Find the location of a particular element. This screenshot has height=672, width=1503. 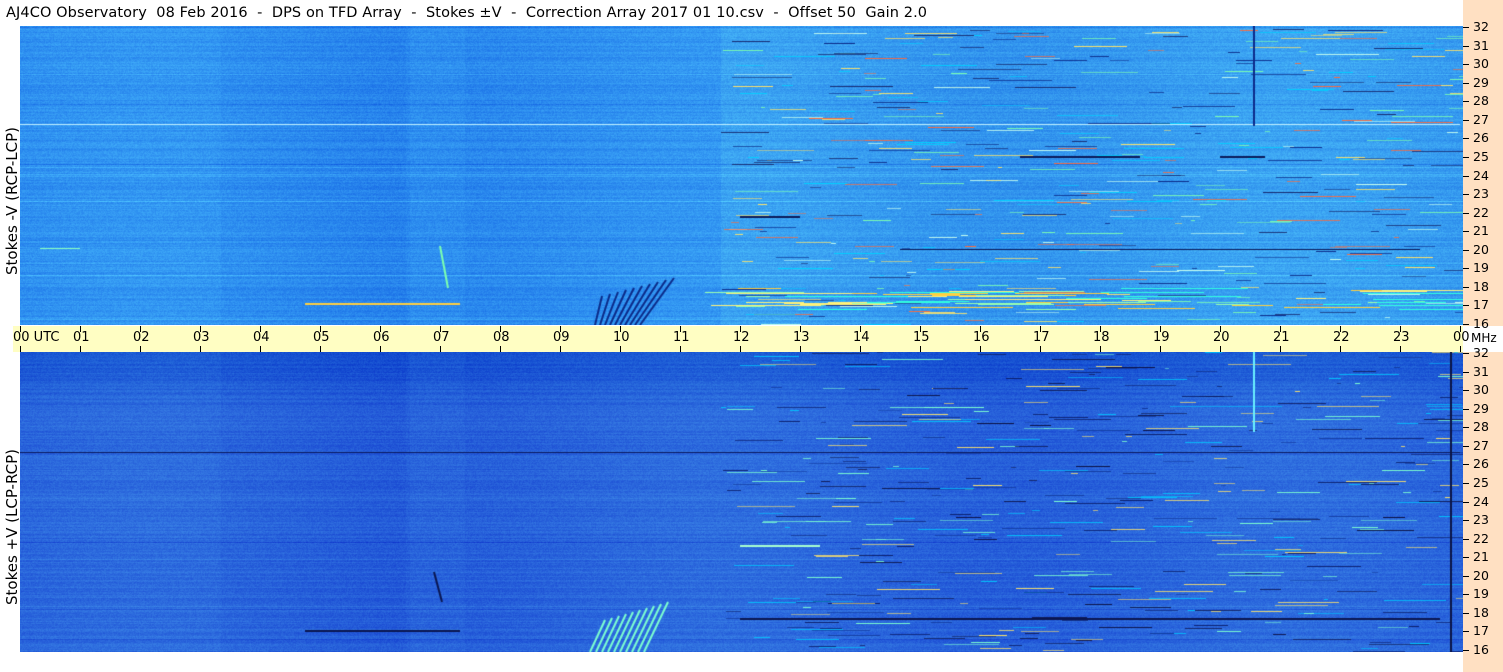

freq-tick-label: 23 is located at coordinates (1481, 520).